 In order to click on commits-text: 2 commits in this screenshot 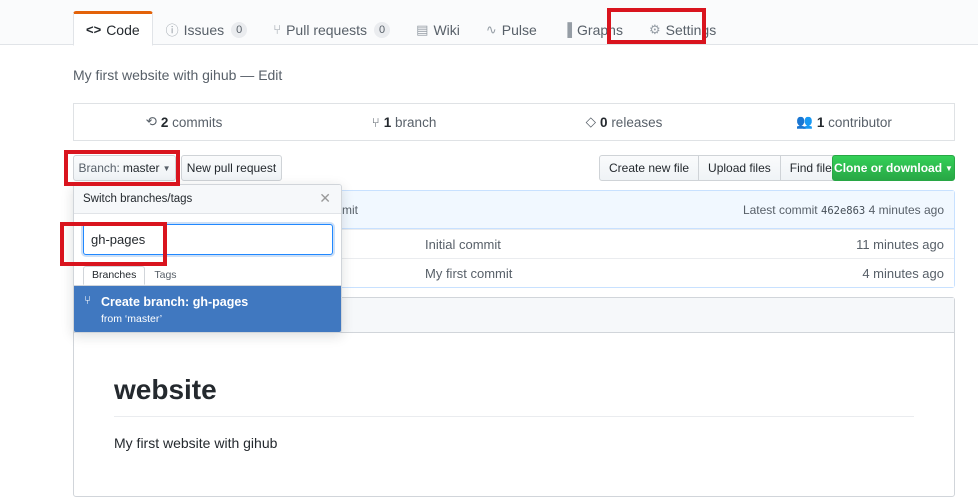, I will do `click(192, 122)`.